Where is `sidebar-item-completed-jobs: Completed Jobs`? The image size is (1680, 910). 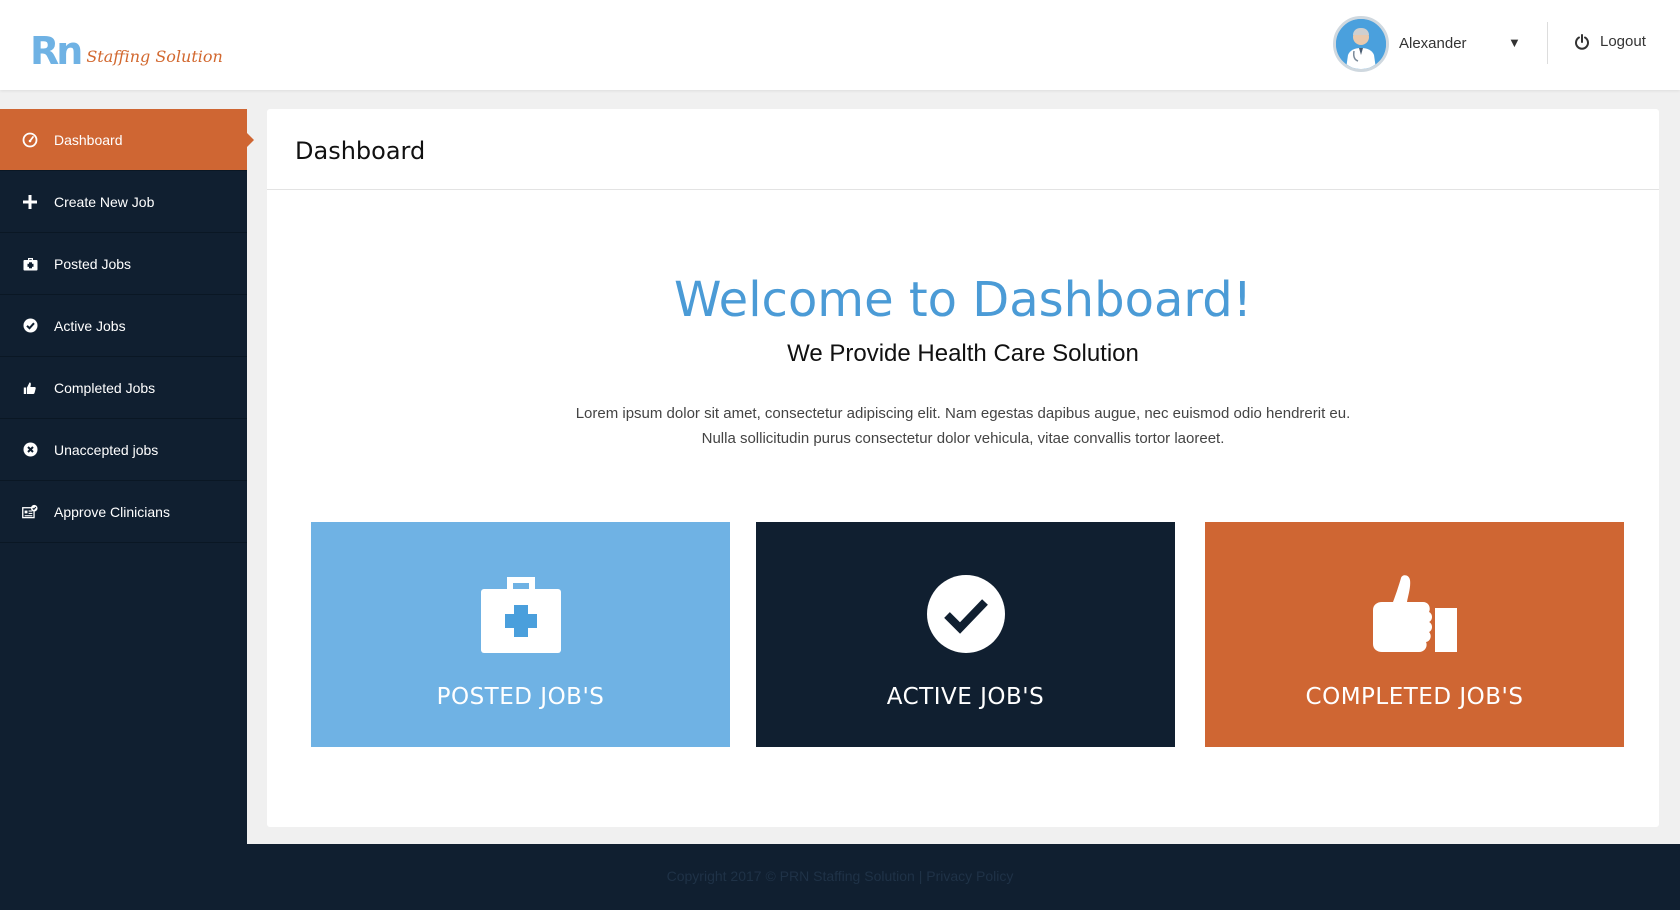 sidebar-item-completed-jobs: Completed Jobs is located at coordinates (123, 388).